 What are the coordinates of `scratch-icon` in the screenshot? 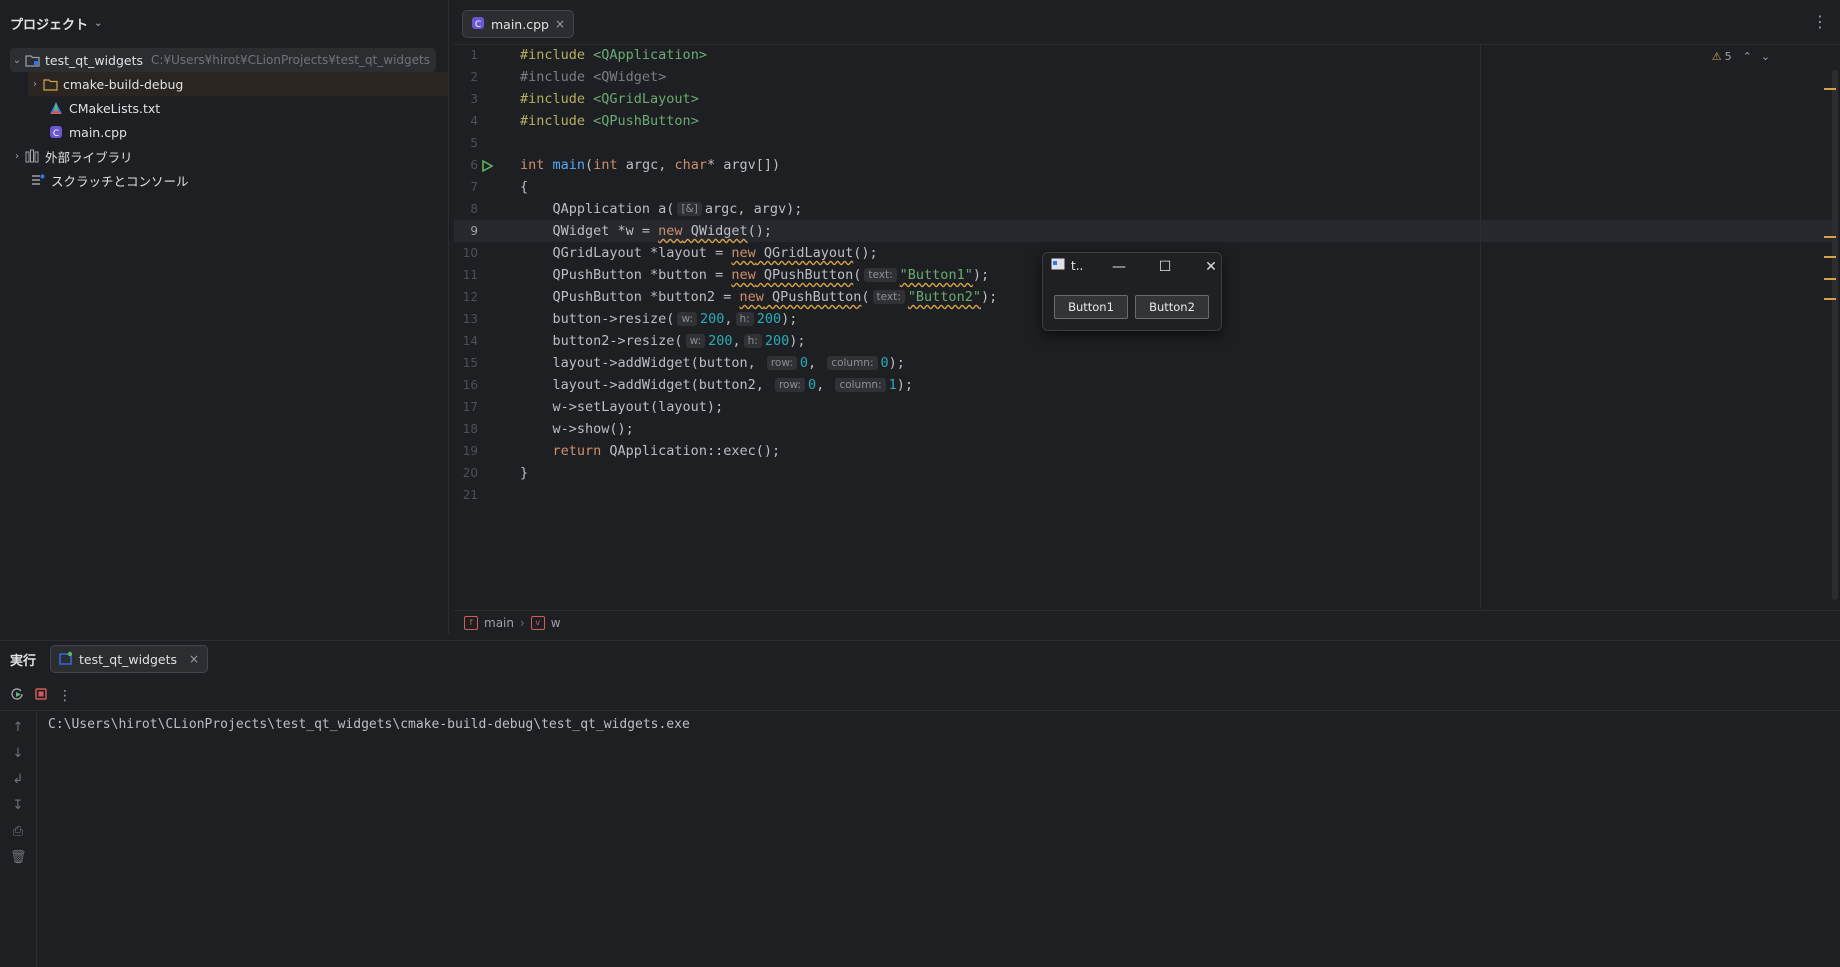 It's located at (38, 180).